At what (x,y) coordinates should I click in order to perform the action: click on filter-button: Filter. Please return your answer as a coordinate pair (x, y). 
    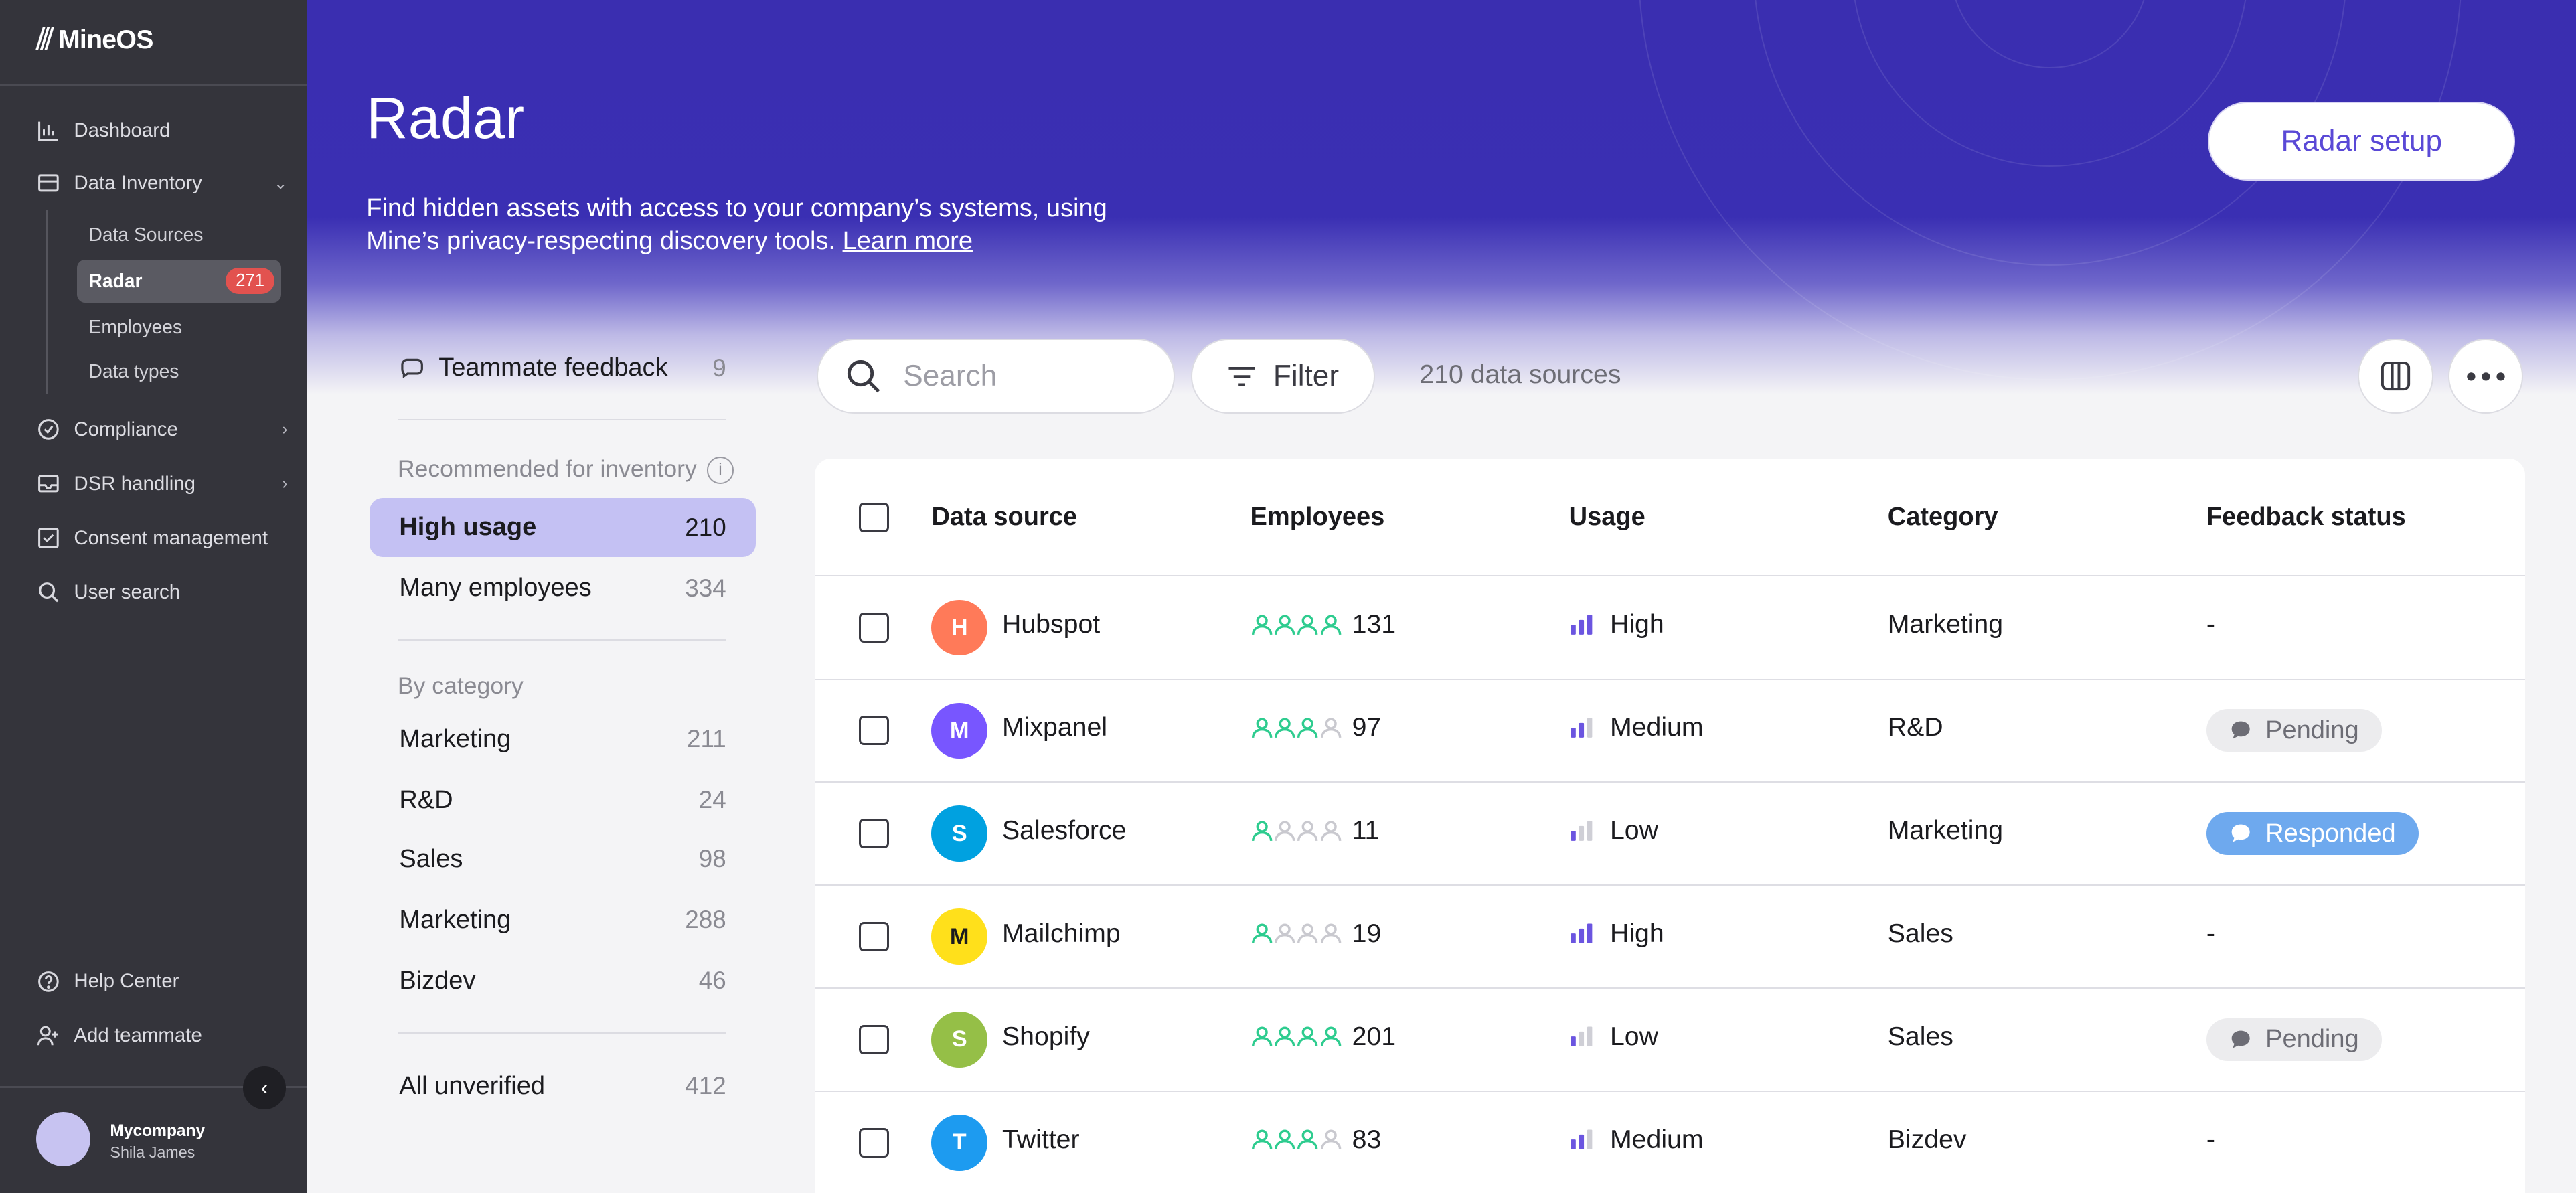
    Looking at the image, I should click on (1284, 376).